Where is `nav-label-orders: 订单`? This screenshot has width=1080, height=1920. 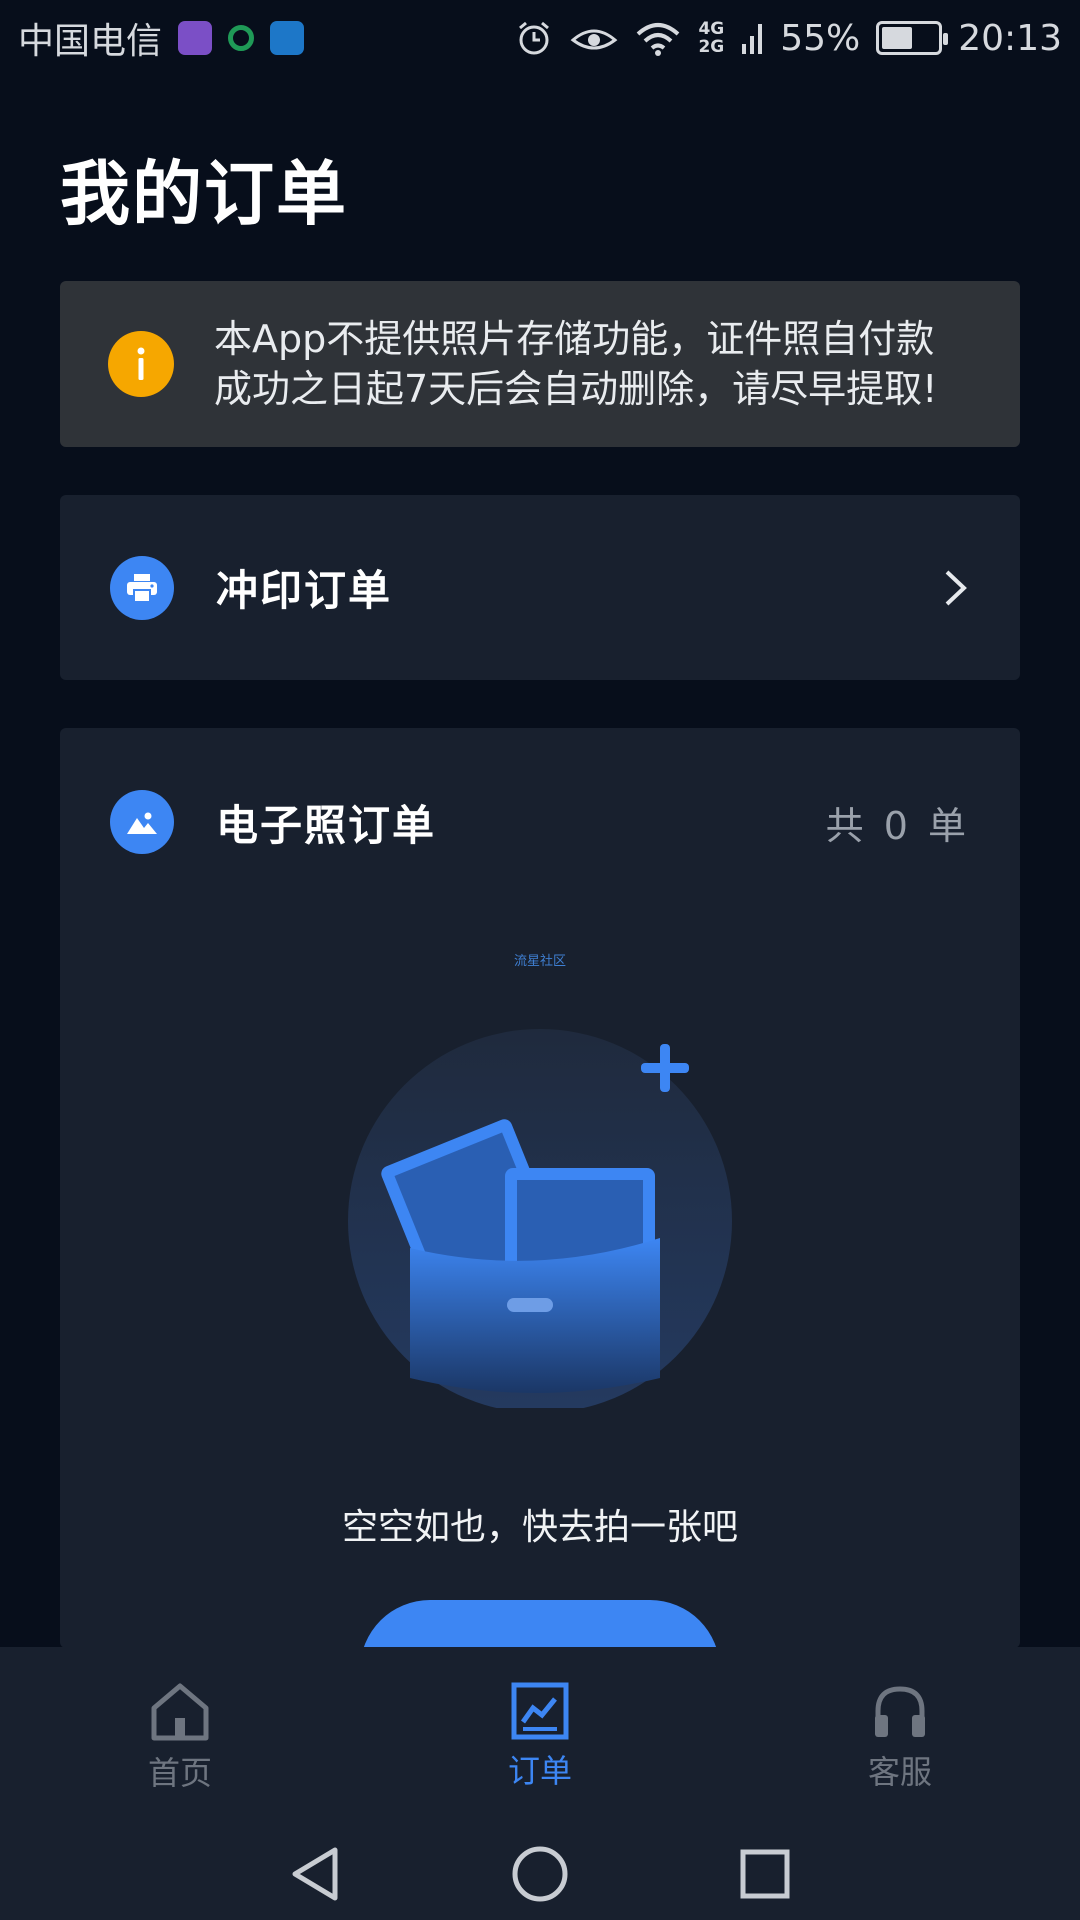
nav-label-orders: 订单 is located at coordinates (539, 1771).